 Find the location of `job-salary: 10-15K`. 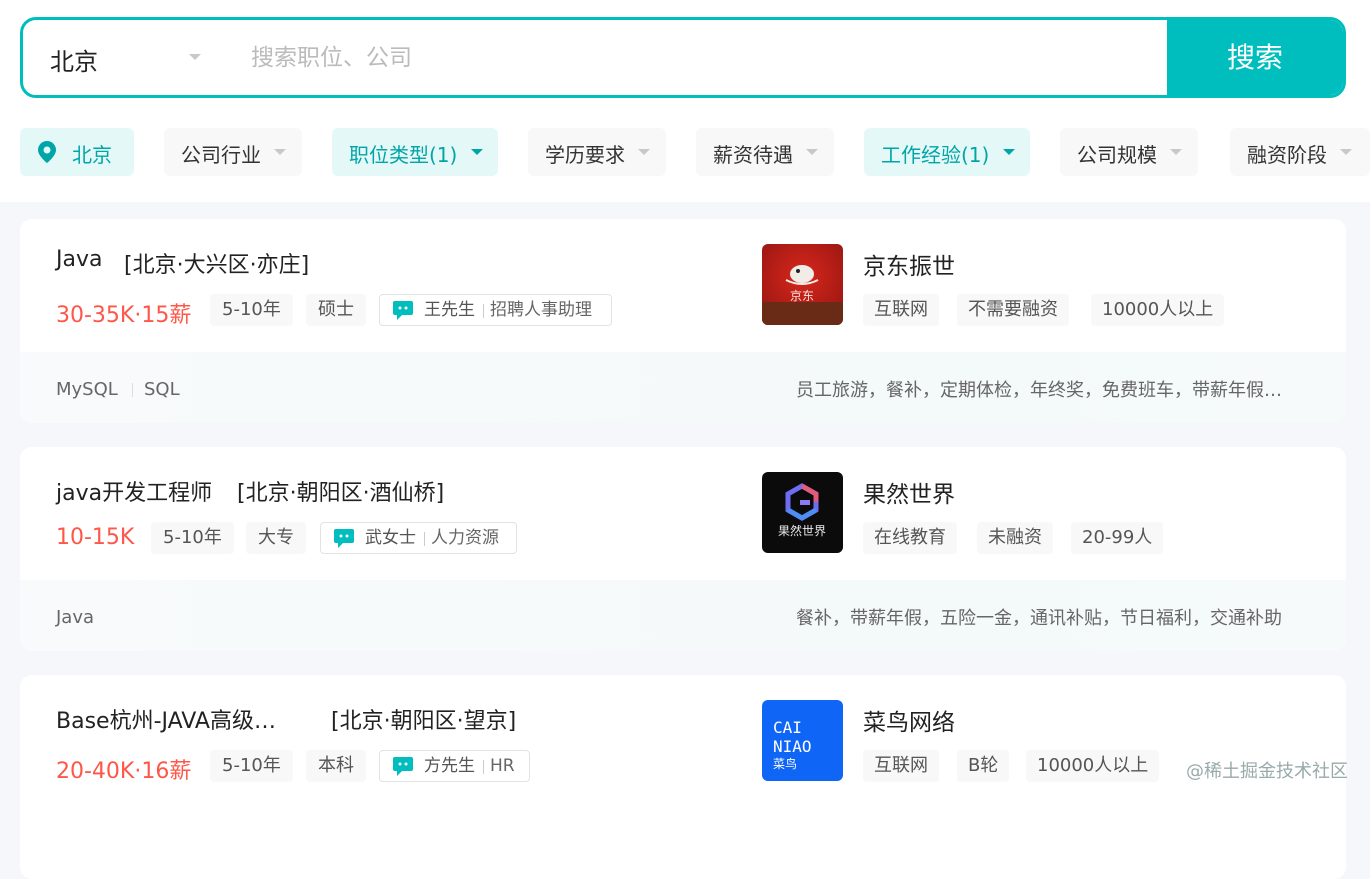

job-salary: 10-15K is located at coordinates (95, 537).